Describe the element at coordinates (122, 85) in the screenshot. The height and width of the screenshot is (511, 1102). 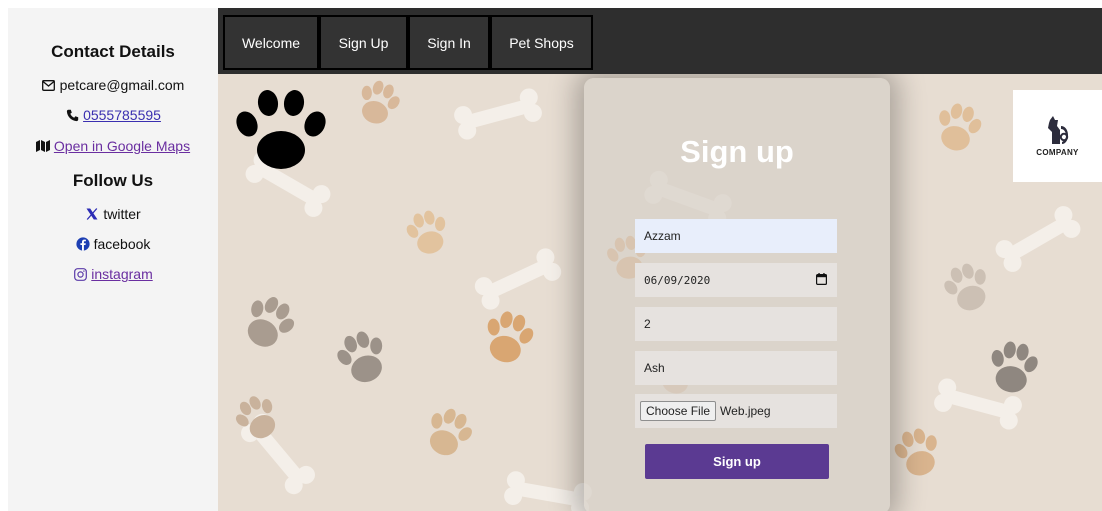
I see `email-text: petcare@gmail.com` at that location.